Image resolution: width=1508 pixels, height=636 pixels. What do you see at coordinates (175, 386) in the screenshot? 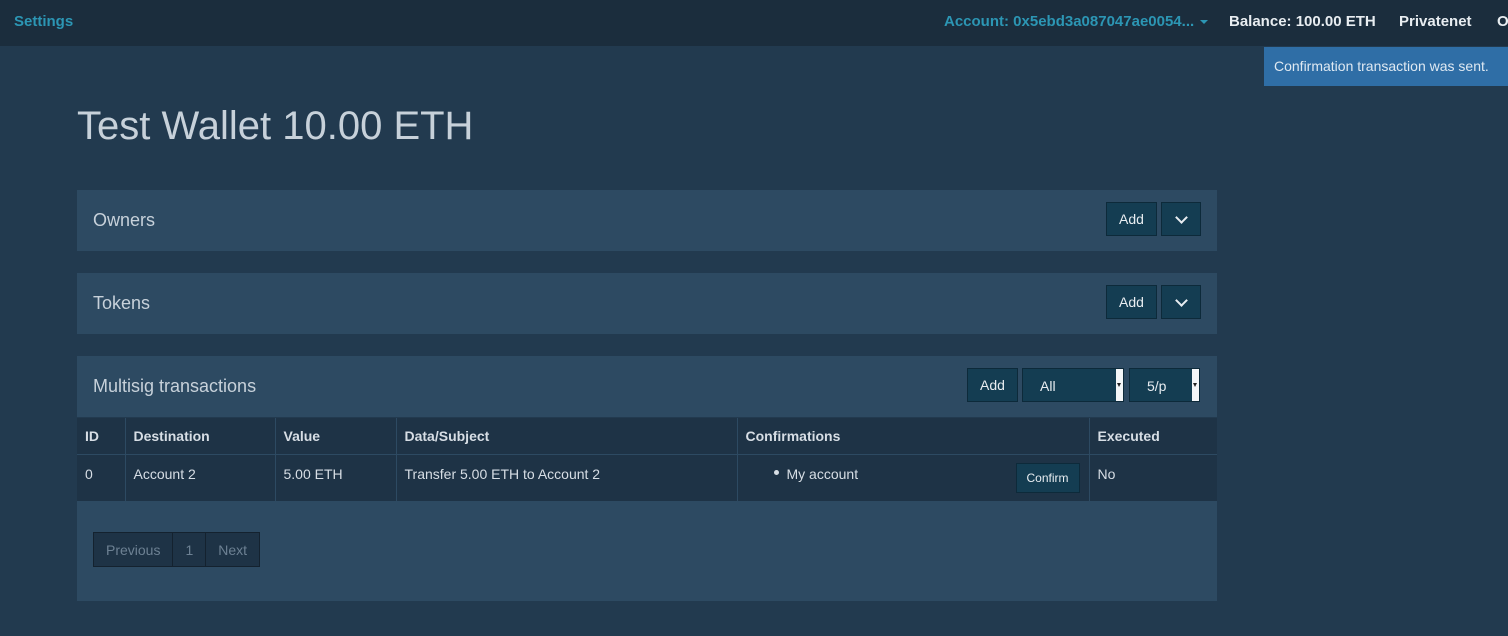
I see `multisig-title: Multisig transactions` at bounding box center [175, 386].